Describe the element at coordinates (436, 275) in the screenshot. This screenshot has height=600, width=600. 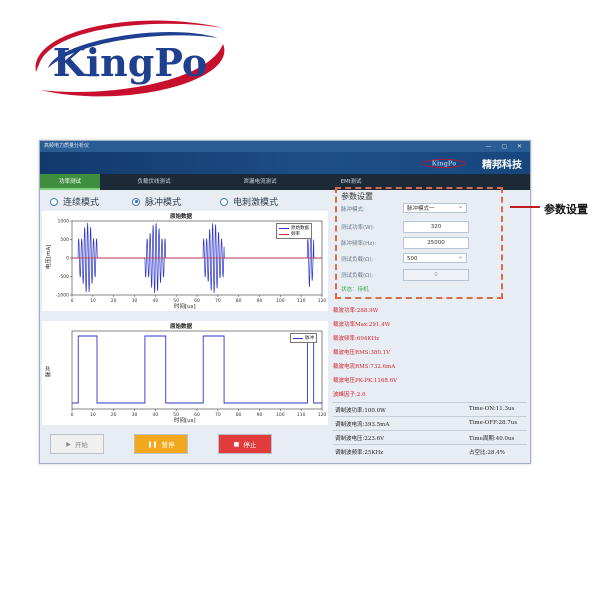
I see `test-load-readonly-field: 0` at that location.